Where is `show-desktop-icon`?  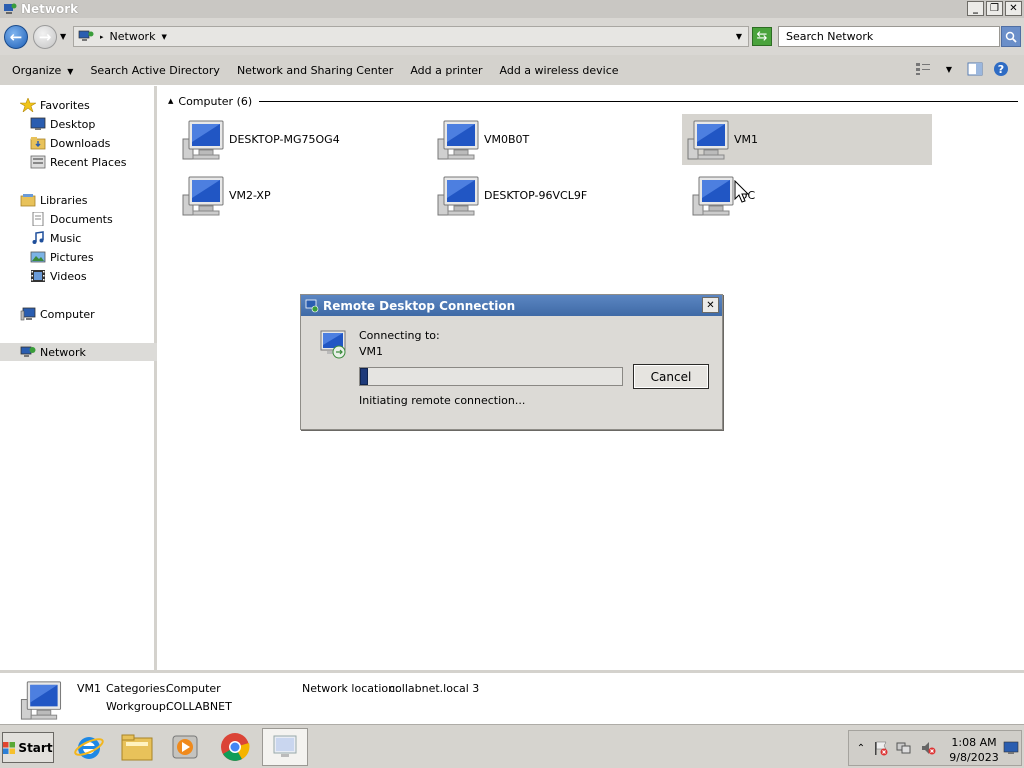
show-desktop-icon is located at coordinates (1011, 748).